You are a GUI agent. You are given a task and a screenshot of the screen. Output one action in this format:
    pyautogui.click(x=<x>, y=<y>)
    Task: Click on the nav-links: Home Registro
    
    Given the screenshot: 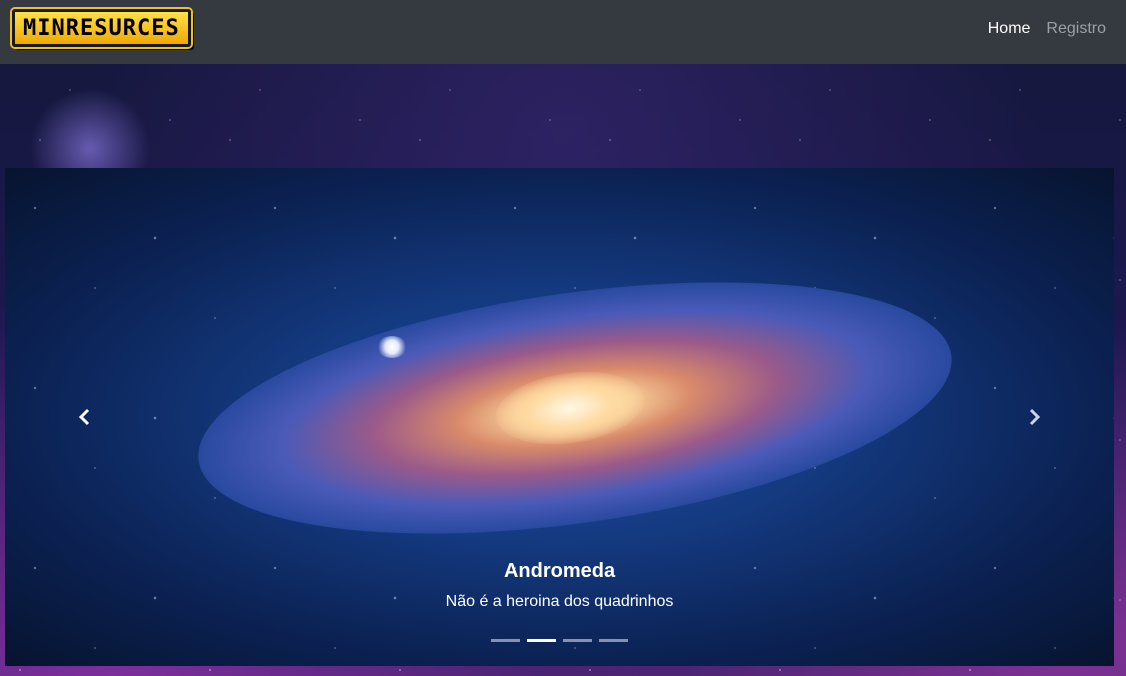 What is the action you would take?
    pyautogui.click(x=1047, y=29)
    